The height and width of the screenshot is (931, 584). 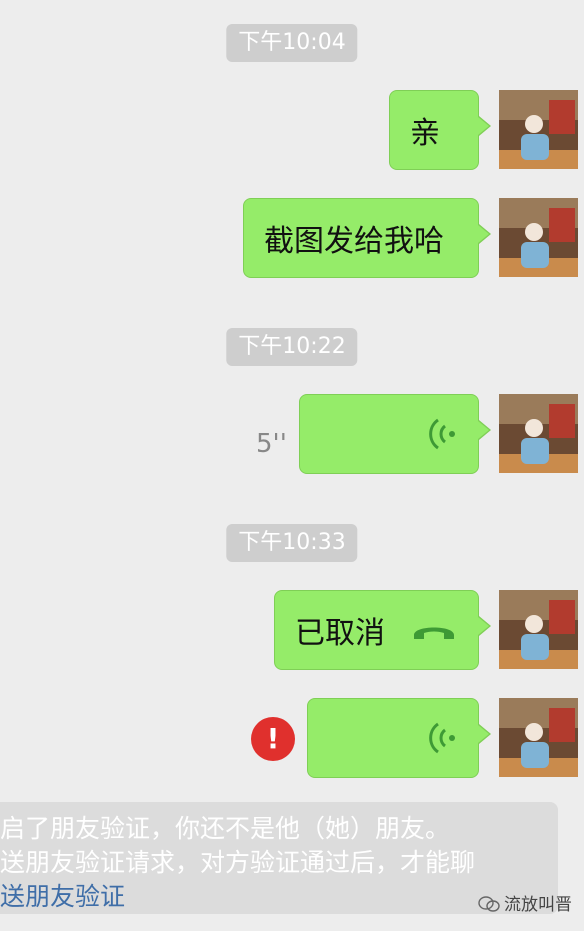 What do you see at coordinates (425, 133) in the screenshot?
I see `message-text: 亲` at bounding box center [425, 133].